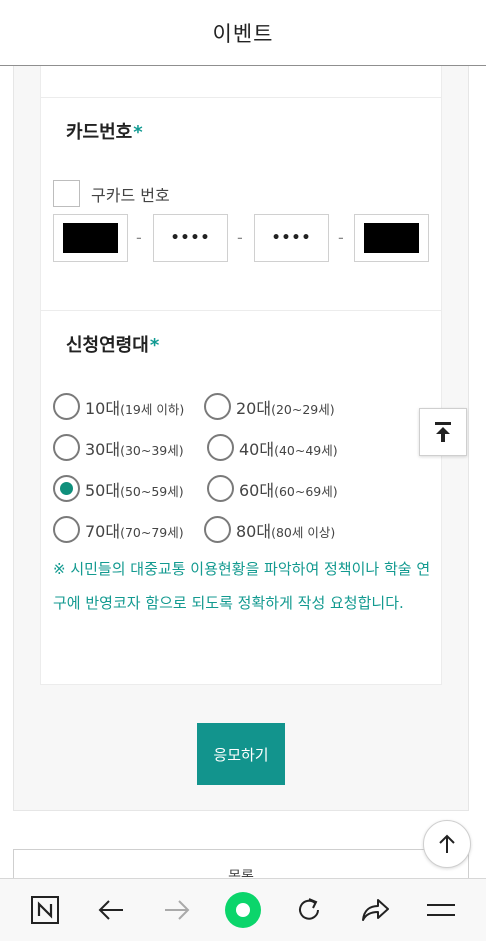  What do you see at coordinates (286, 531) in the screenshot?
I see `age-option-label: 80대(80세 이상)` at bounding box center [286, 531].